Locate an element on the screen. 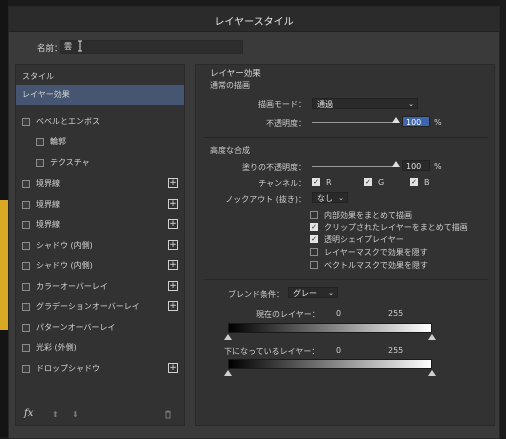  style-item-outer-glow: 光彩 (外側) is located at coordinates (100, 348).